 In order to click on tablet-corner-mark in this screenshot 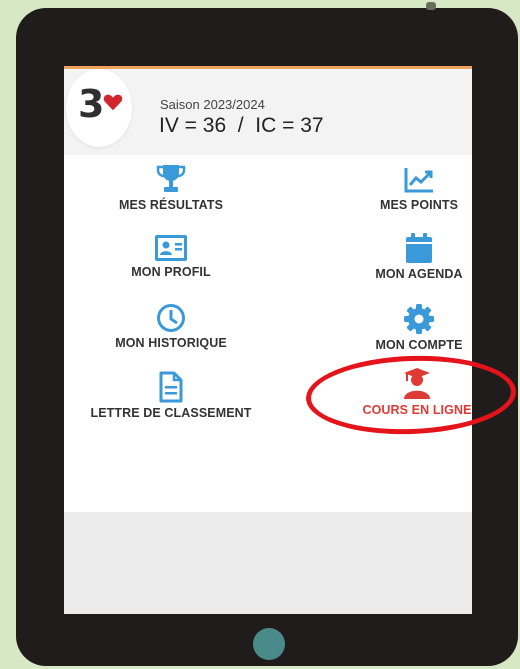, I will do `click(431, 6)`.